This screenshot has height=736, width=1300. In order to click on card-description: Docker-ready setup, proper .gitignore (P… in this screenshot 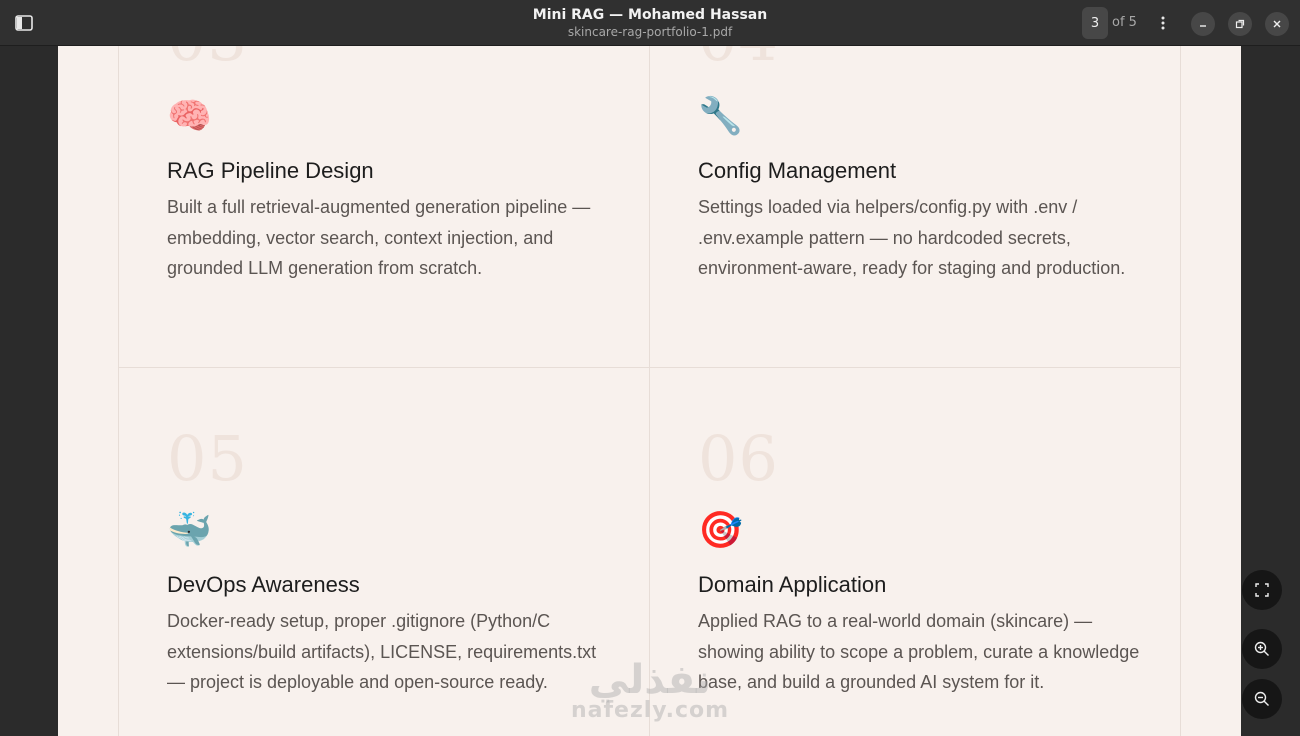, I will do `click(382, 652)`.